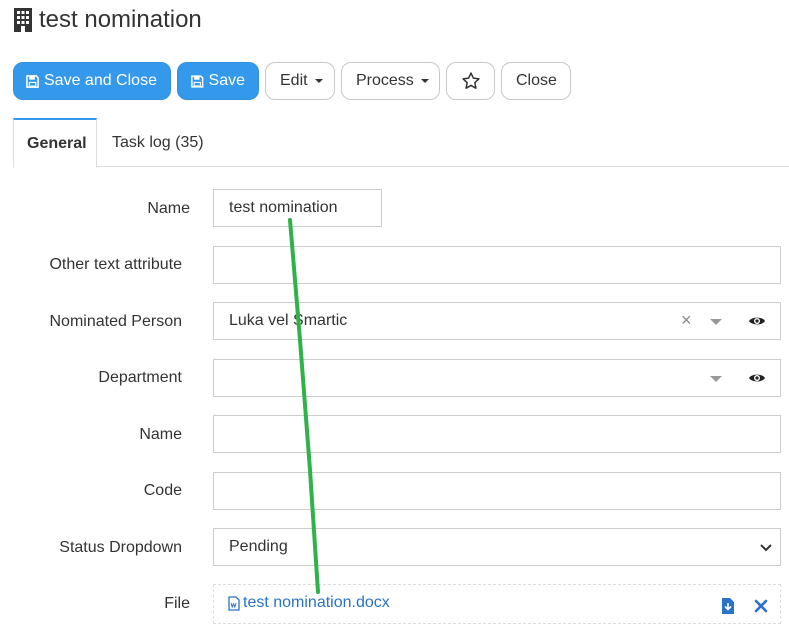 The height and width of the screenshot is (624, 789). Describe the element at coordinates (761, 606) in the screenshot. I see `close-icon` at that location.